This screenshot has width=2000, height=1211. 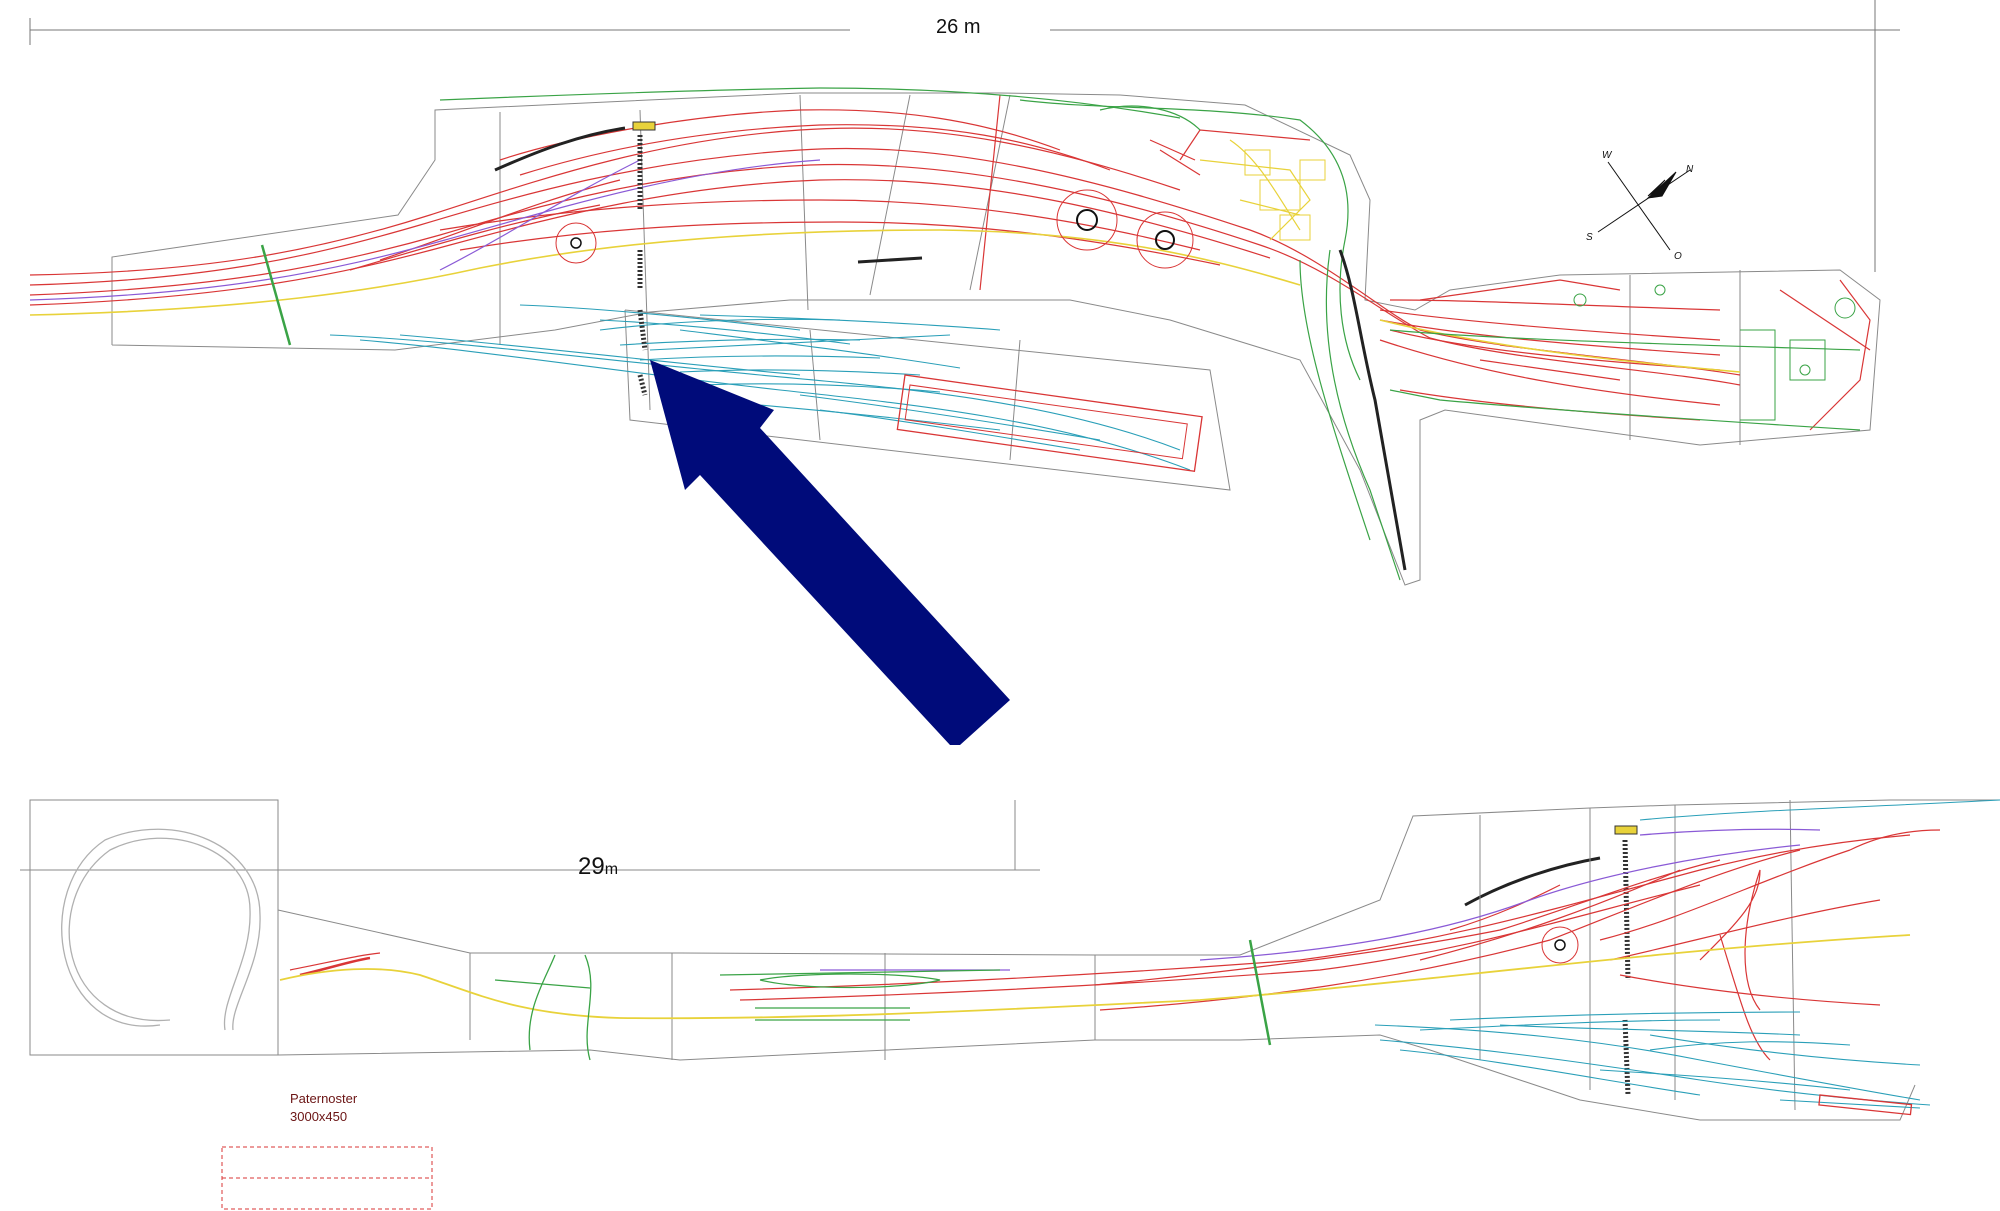 What do you see at coordinates (161, 929) in the screenshot?
I see `helix-loop` at bounding box center [161, 929].